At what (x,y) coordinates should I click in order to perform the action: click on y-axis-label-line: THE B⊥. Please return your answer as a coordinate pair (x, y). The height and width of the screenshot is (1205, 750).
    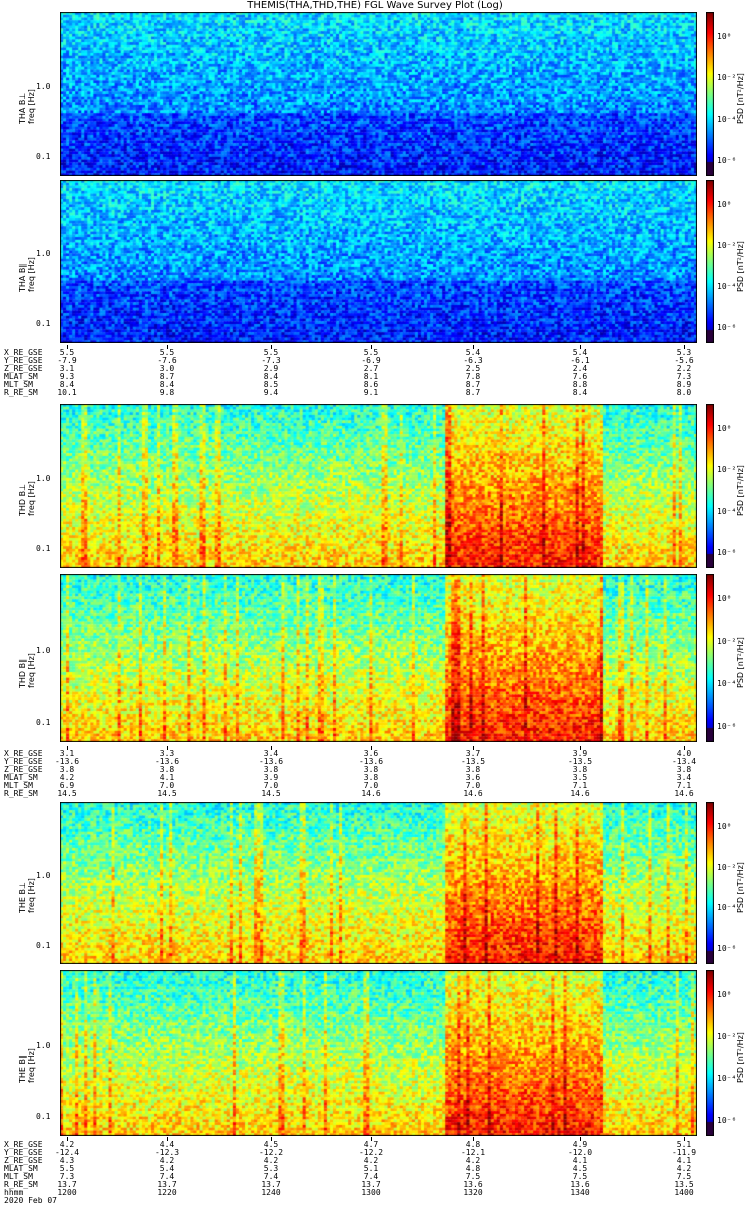
    Looking at the image, I should click on (22, 897).